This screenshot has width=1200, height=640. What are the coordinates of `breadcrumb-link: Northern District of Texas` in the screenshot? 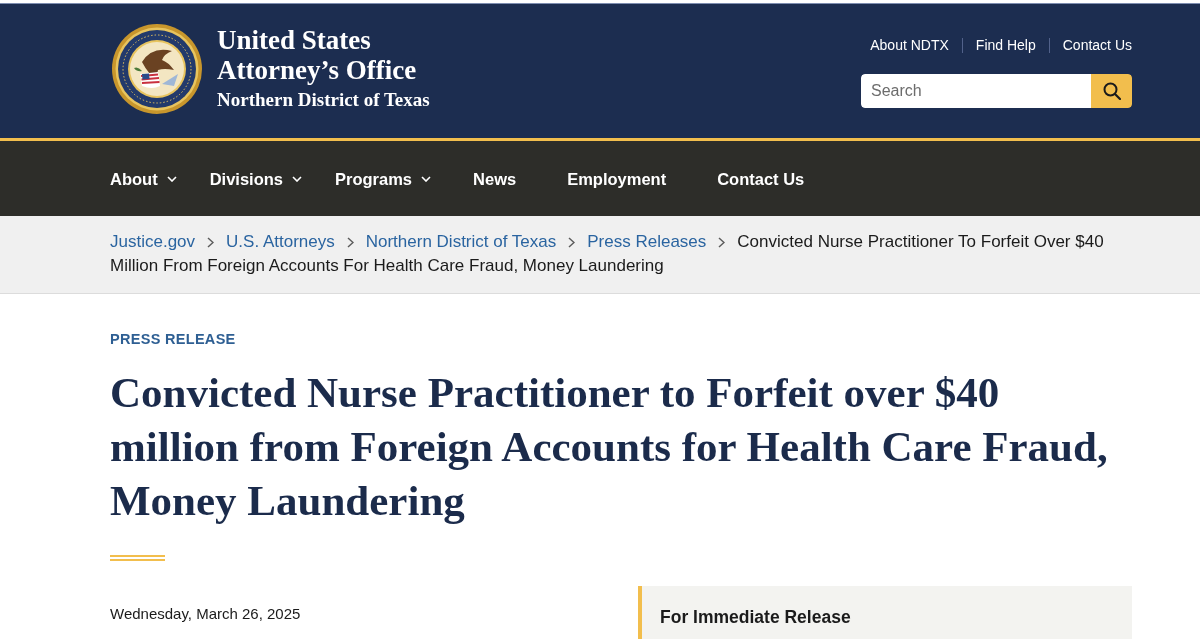 It's located at (461, 241).